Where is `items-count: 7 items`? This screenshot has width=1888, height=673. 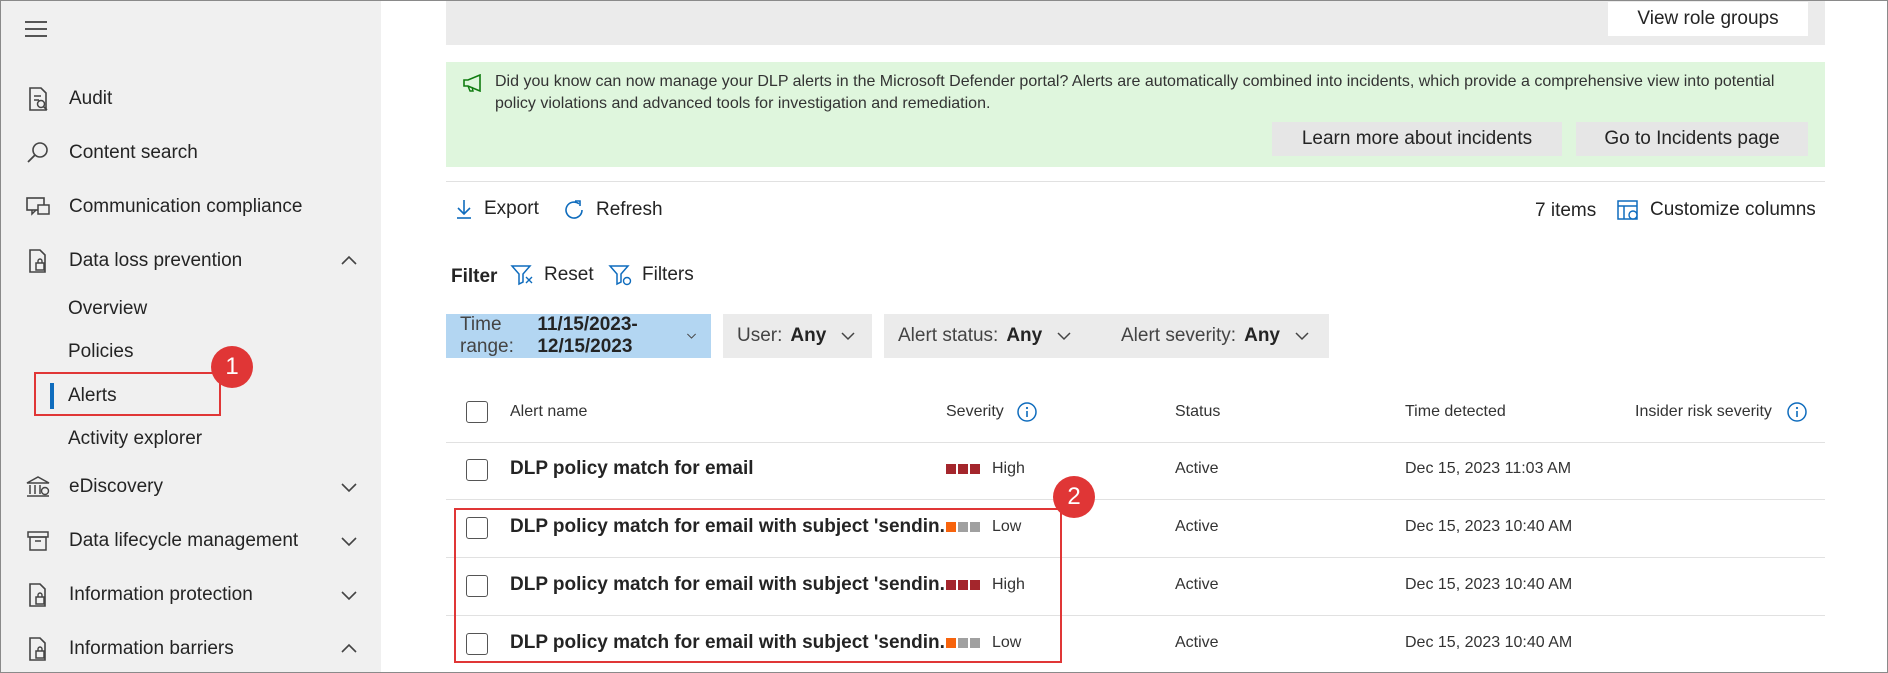 items-count: 7 items is located at coordinates (1566, 210).